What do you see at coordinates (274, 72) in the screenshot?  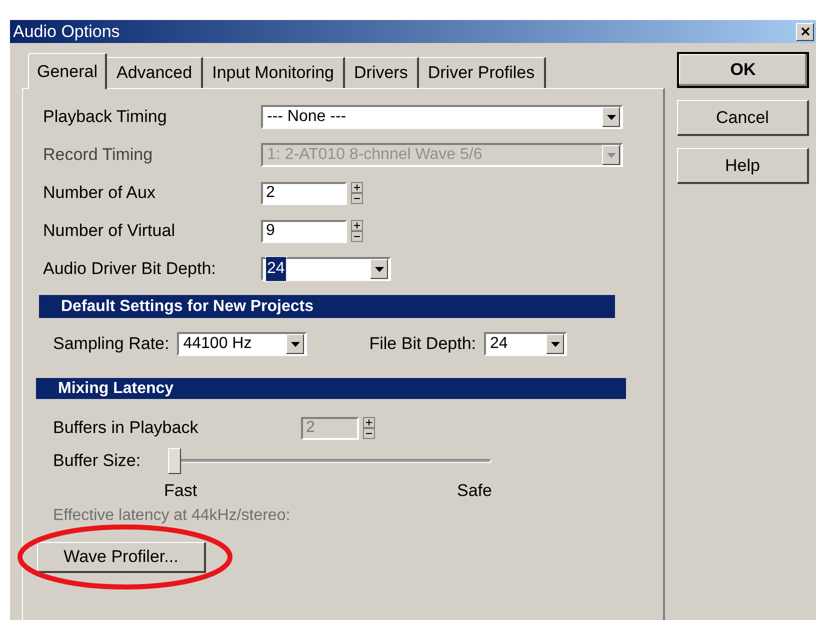 I see `tab: Input Monitoring` at bounding box center [274, 72].